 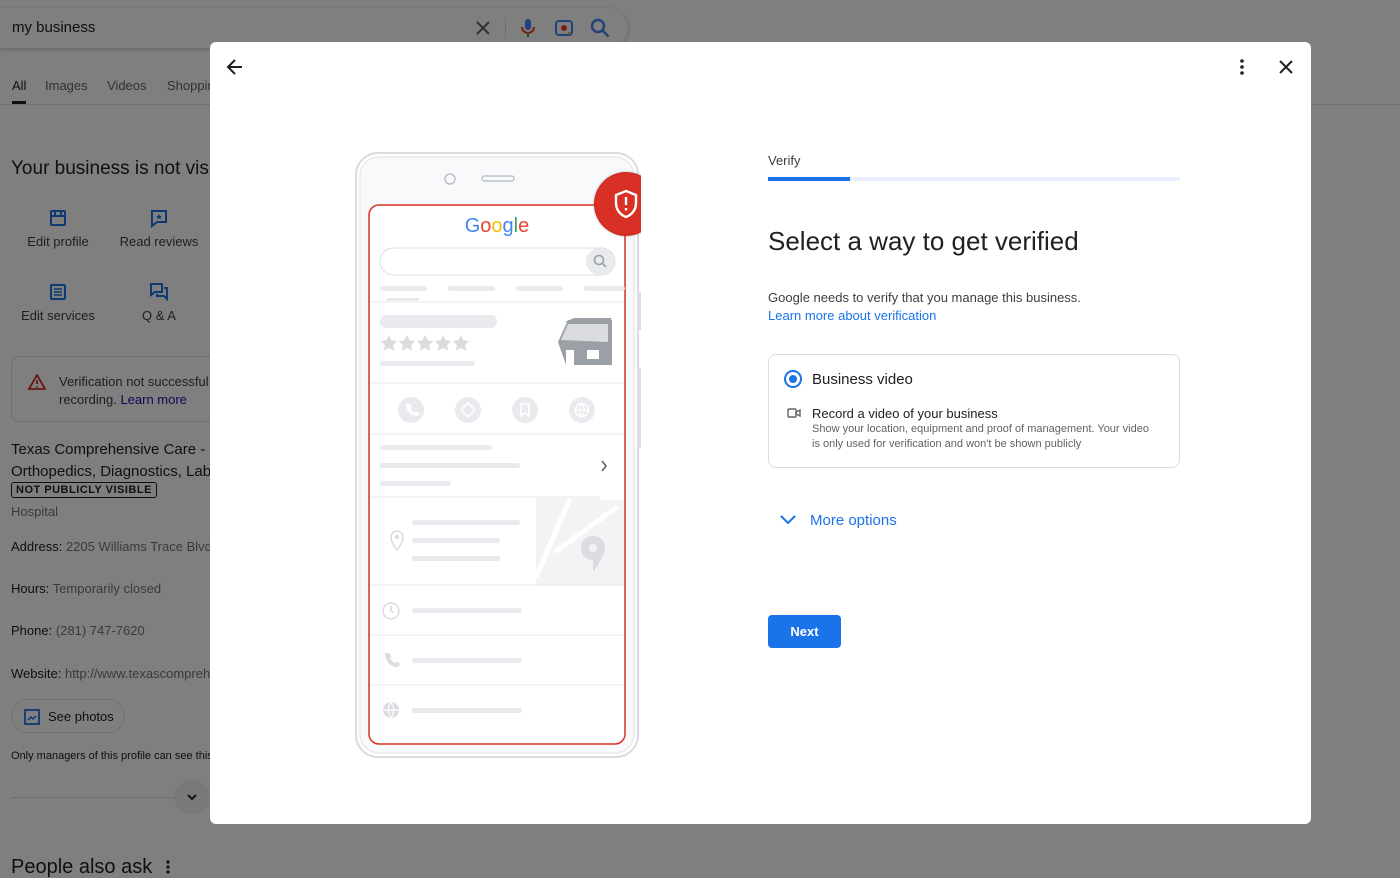 I want to click on close-button, so click(x=1286, y=67).